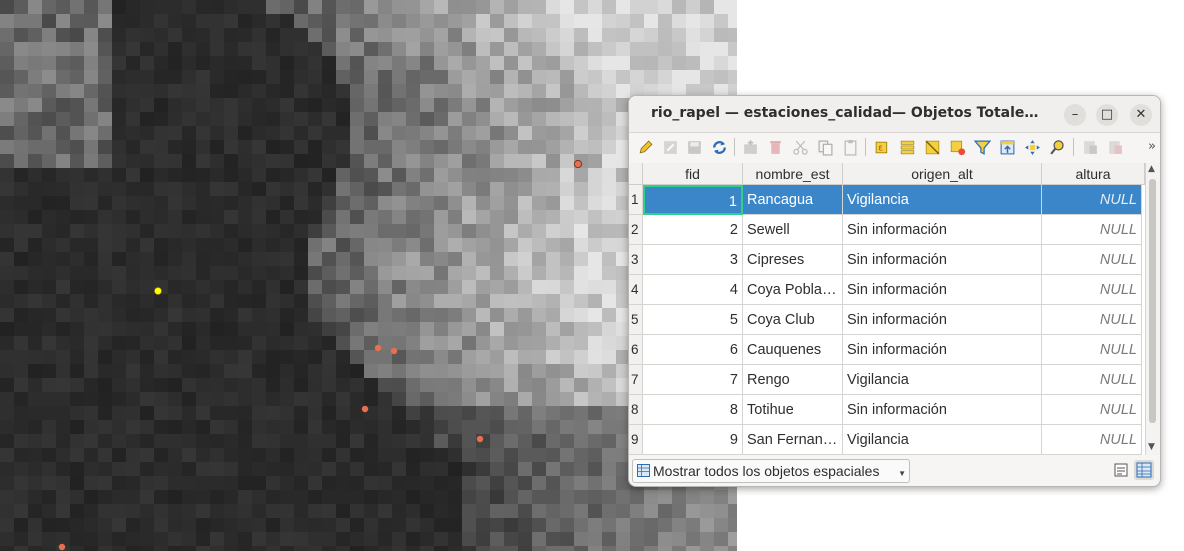 Image resolution: width=1184 pixels, height=551 pixels. Describe the element at coordinates (793, 380) in the screenshot. I see `cell-nombre-est: Rengo` at that location.